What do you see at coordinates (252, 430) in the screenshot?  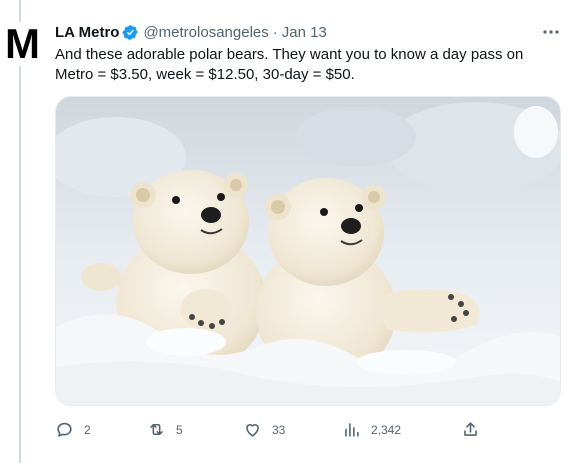 I see `like-icon` at bounding box center [252, 430].